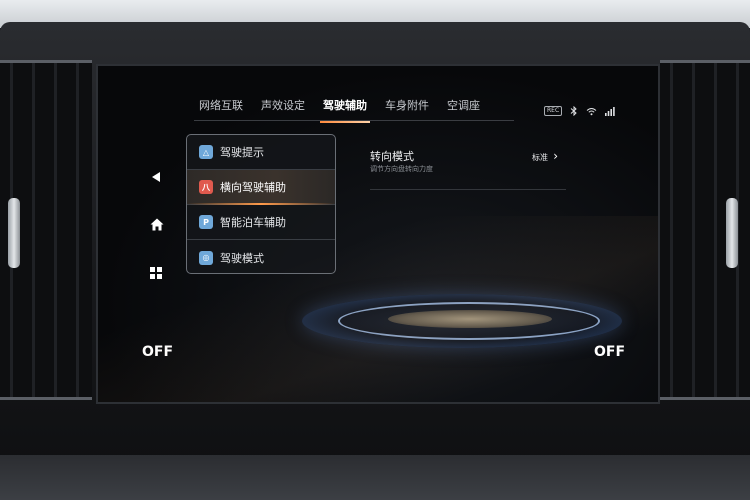 The height and width of the screenshot is (500, 750). Describe the element at coordinates (345, 109) in the screenshot. I see `tab-driving-assist: 驾驶辅助` at that location.